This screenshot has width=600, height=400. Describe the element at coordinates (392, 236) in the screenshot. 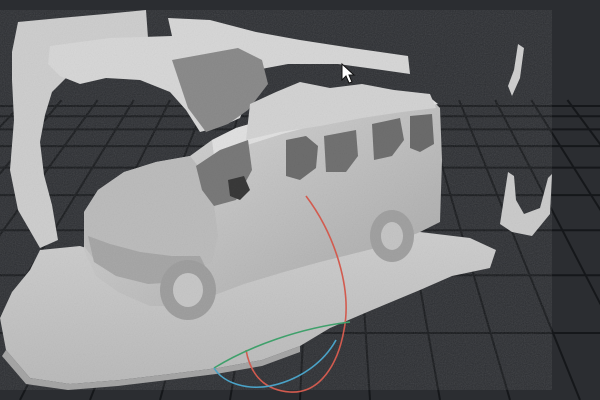

I see `mesh-rear-wheel-hub` at that location.